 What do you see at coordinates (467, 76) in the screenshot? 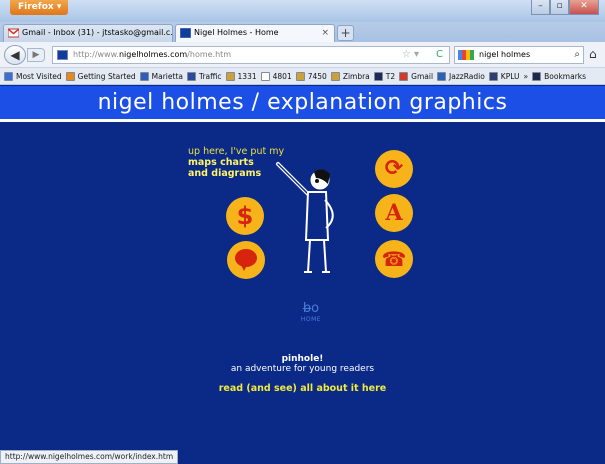
I see `bookmark-label: JazzRadio` at bounding box center [467, 76].